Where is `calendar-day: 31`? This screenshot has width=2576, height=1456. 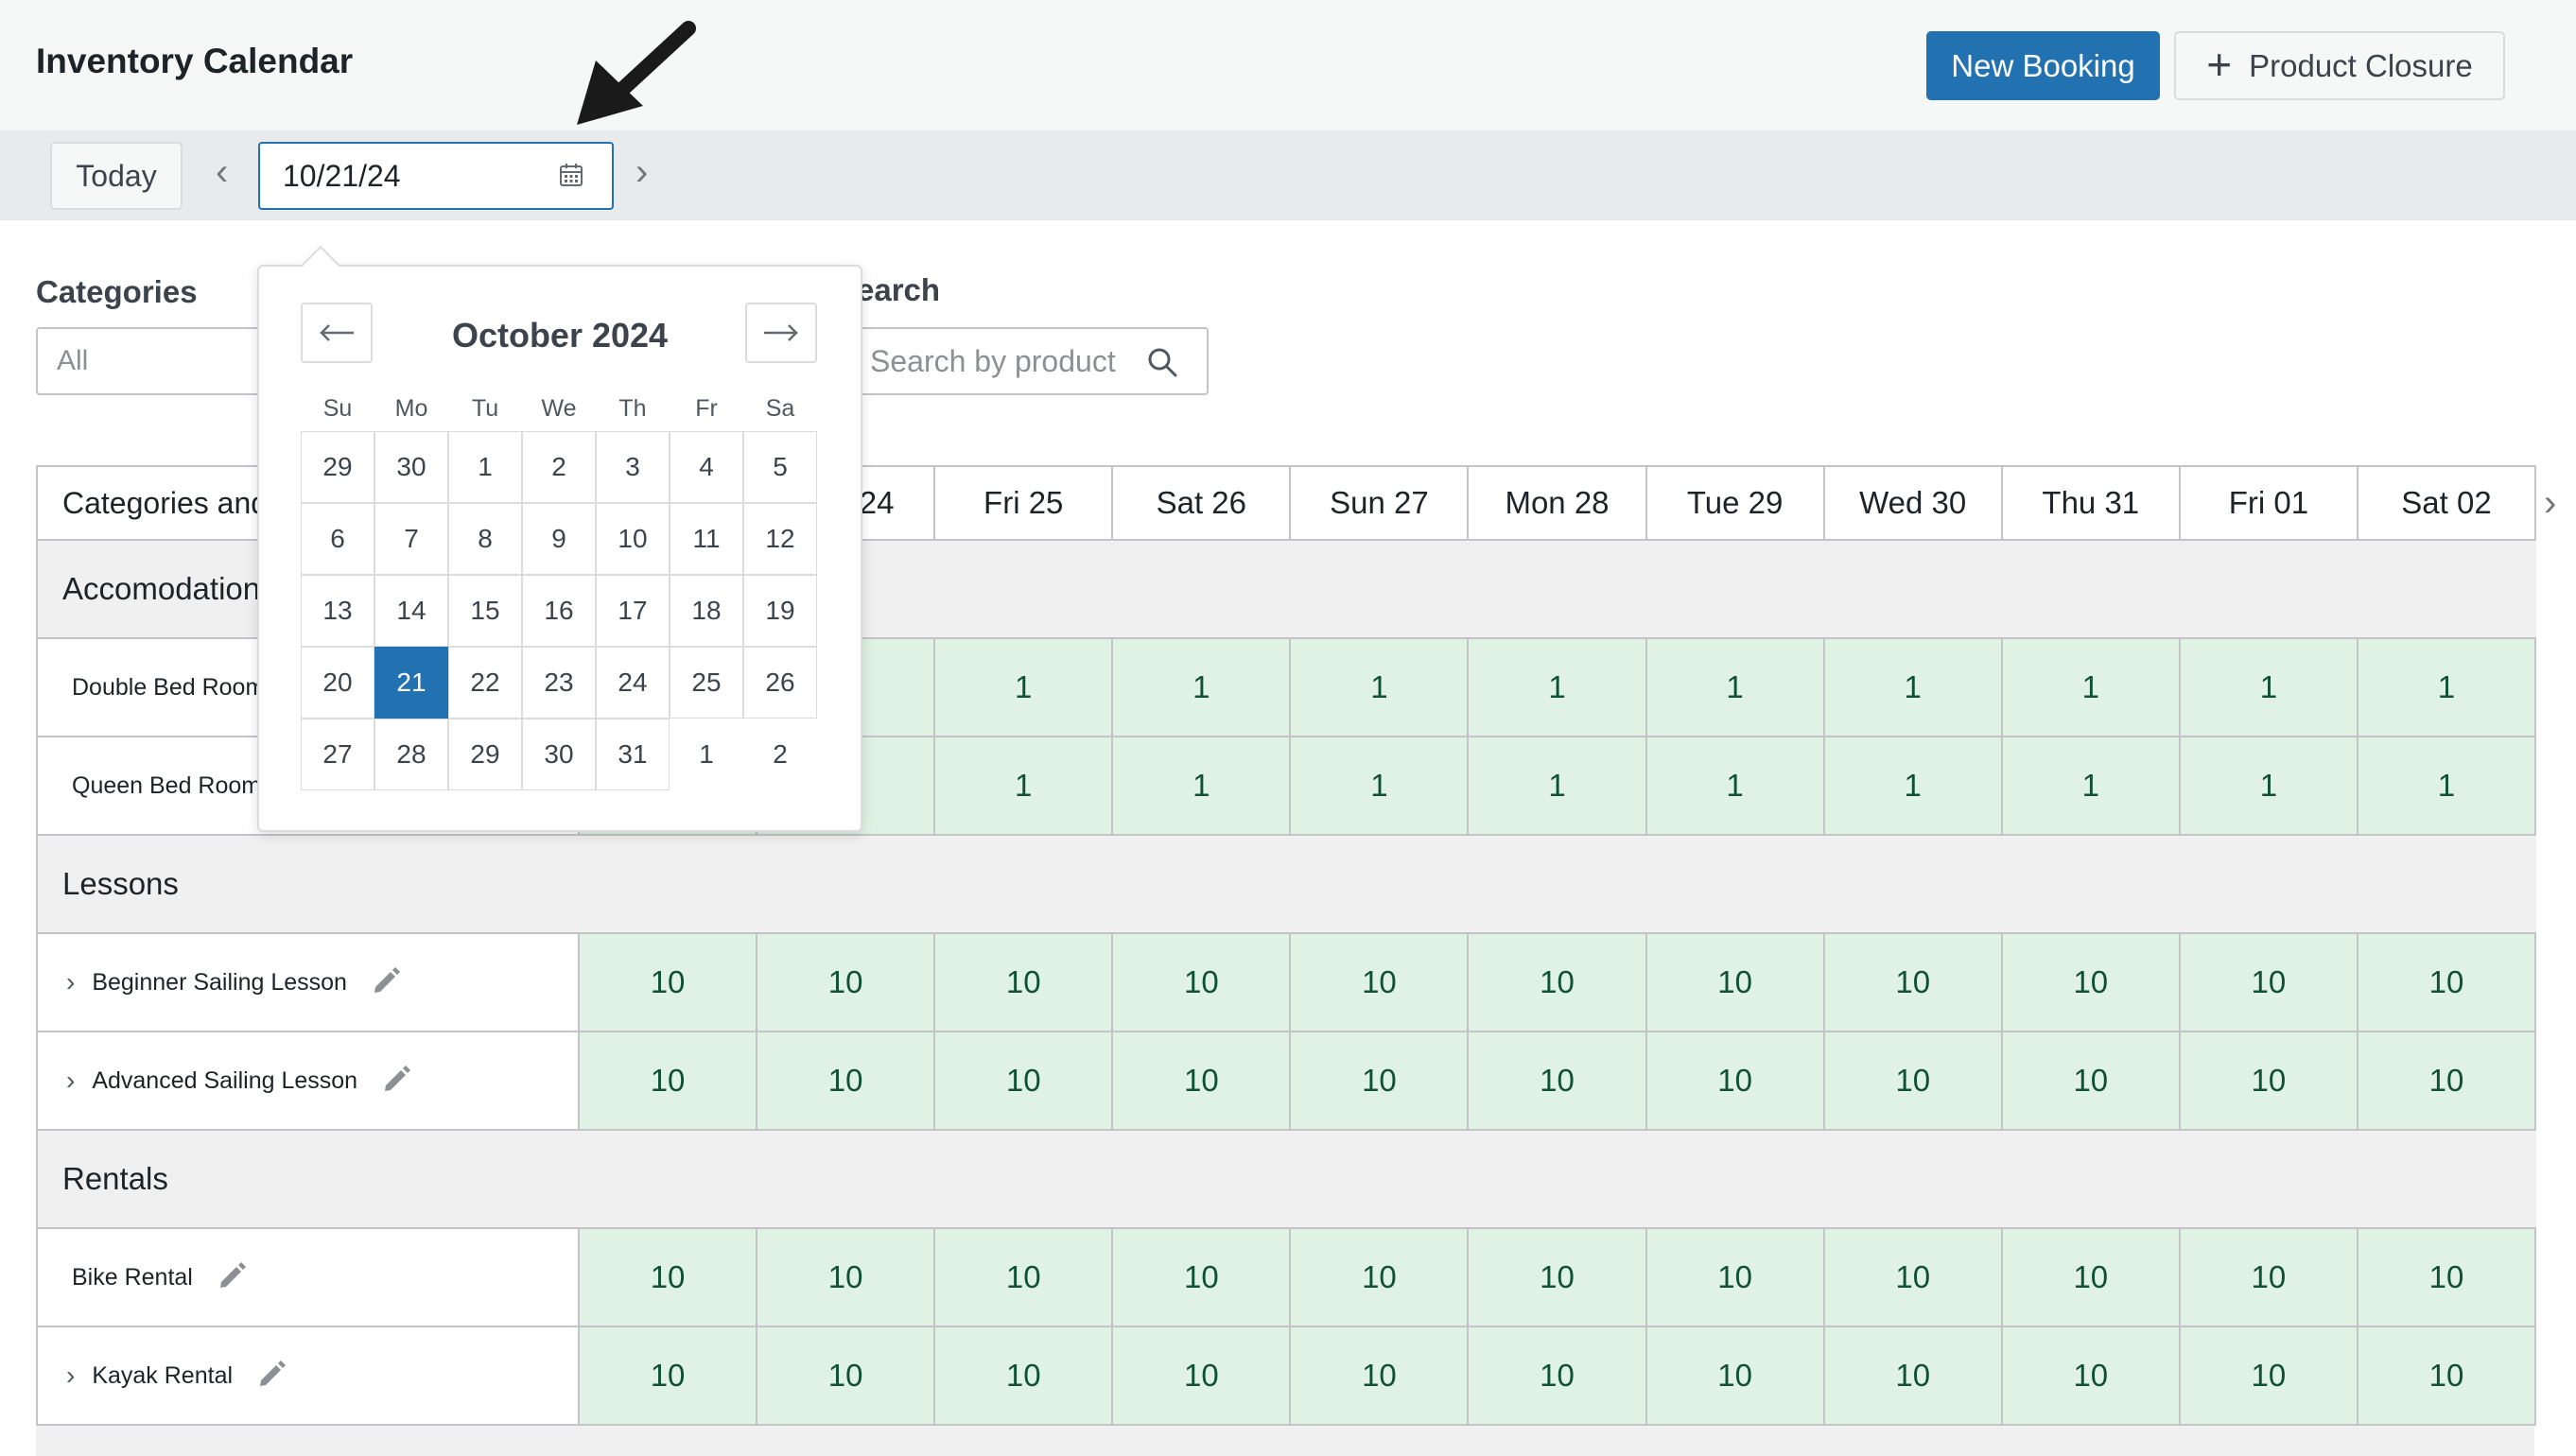 calendar-day: 31 is located at coordinates (633, 754).